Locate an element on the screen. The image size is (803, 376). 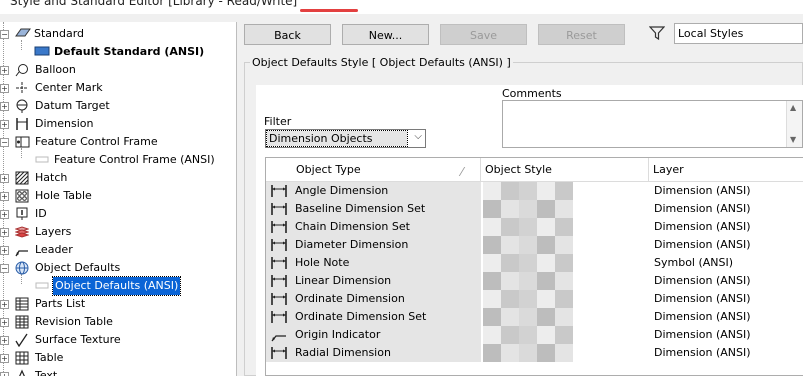
object-type-cell: Ordinate Dimension is located at coordinates (373, 299).